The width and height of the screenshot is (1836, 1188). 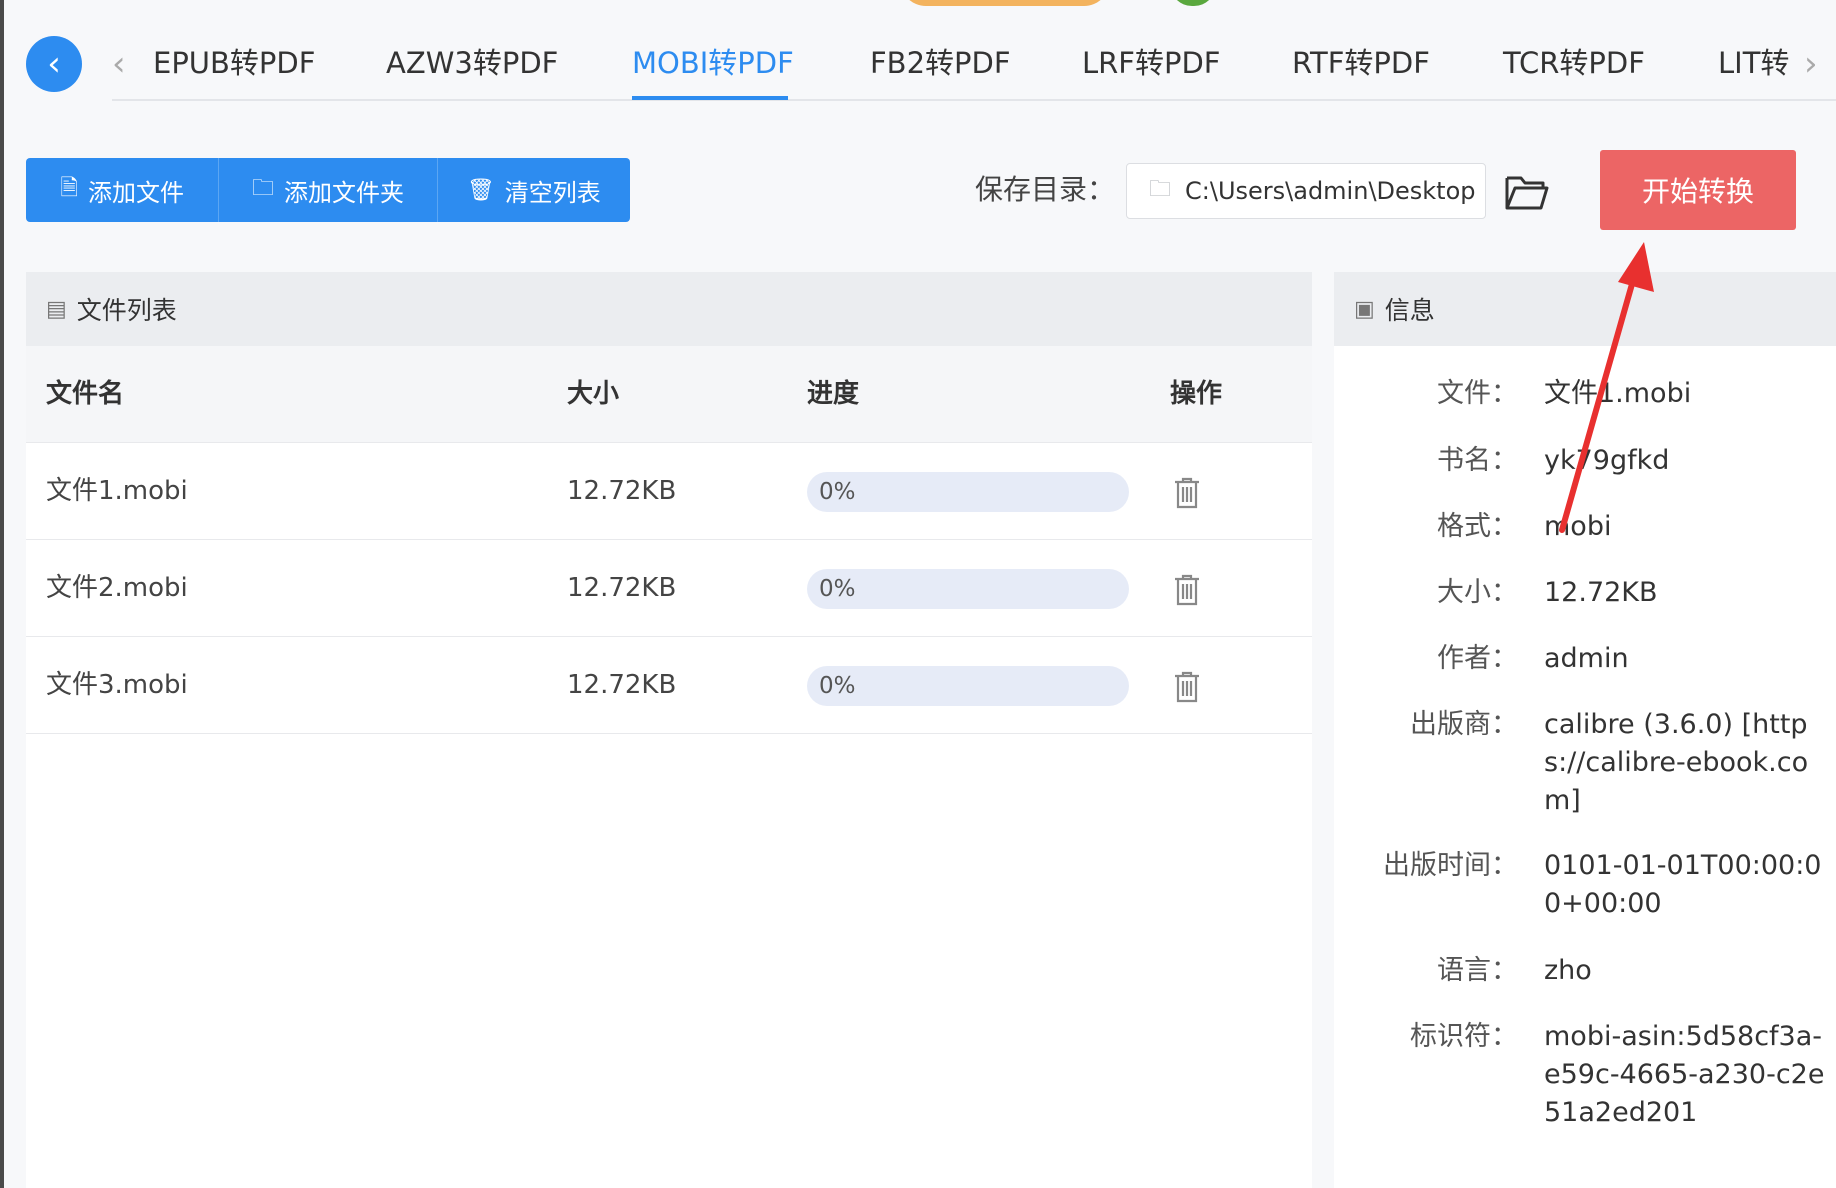 I want to click on file-list-header: ▤ 文件列表, so click(x=669, y=309).